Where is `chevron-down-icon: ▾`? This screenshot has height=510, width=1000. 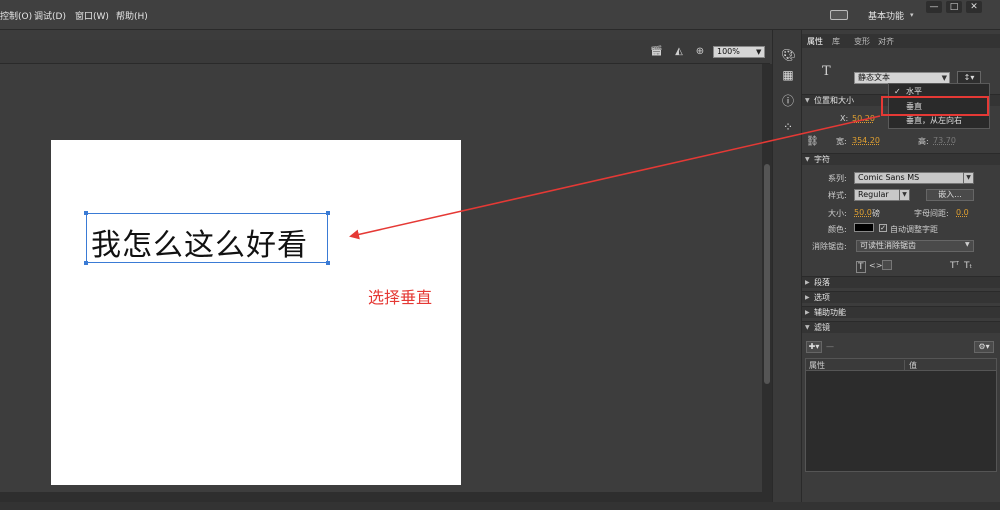 chevron-down-icon: ▾ is located at coordinates (912, 15).